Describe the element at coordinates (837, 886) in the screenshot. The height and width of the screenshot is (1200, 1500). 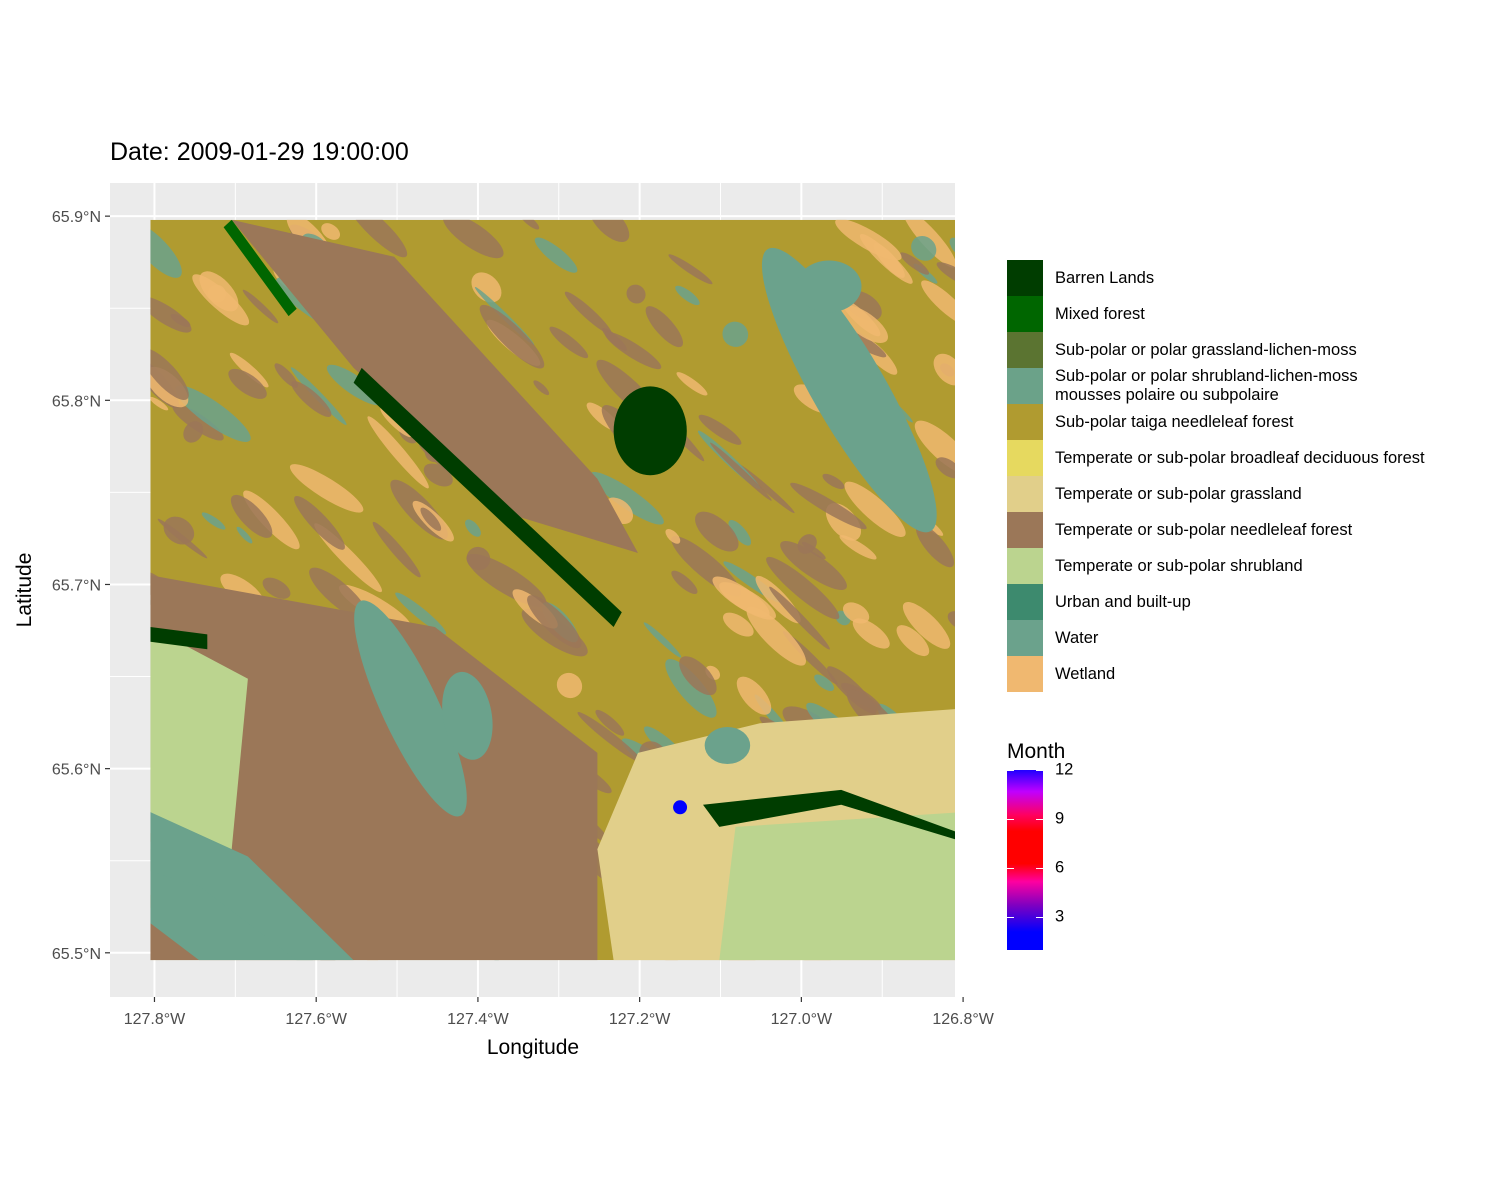
I see `shrubland-southeast` at that location.